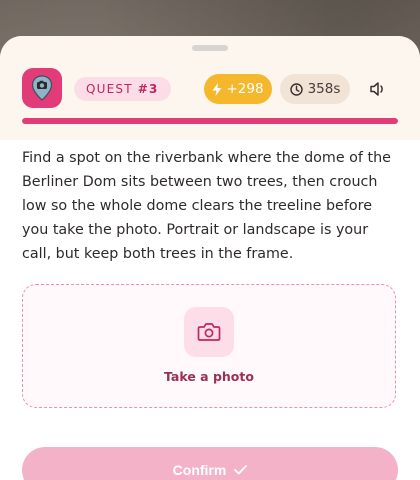 The width and height of the screenshot is (420, 480). What do you see at coordinates (324, 89) in the screenshot?
I see `timer-value: 358s` at bounding box center [324, 89].